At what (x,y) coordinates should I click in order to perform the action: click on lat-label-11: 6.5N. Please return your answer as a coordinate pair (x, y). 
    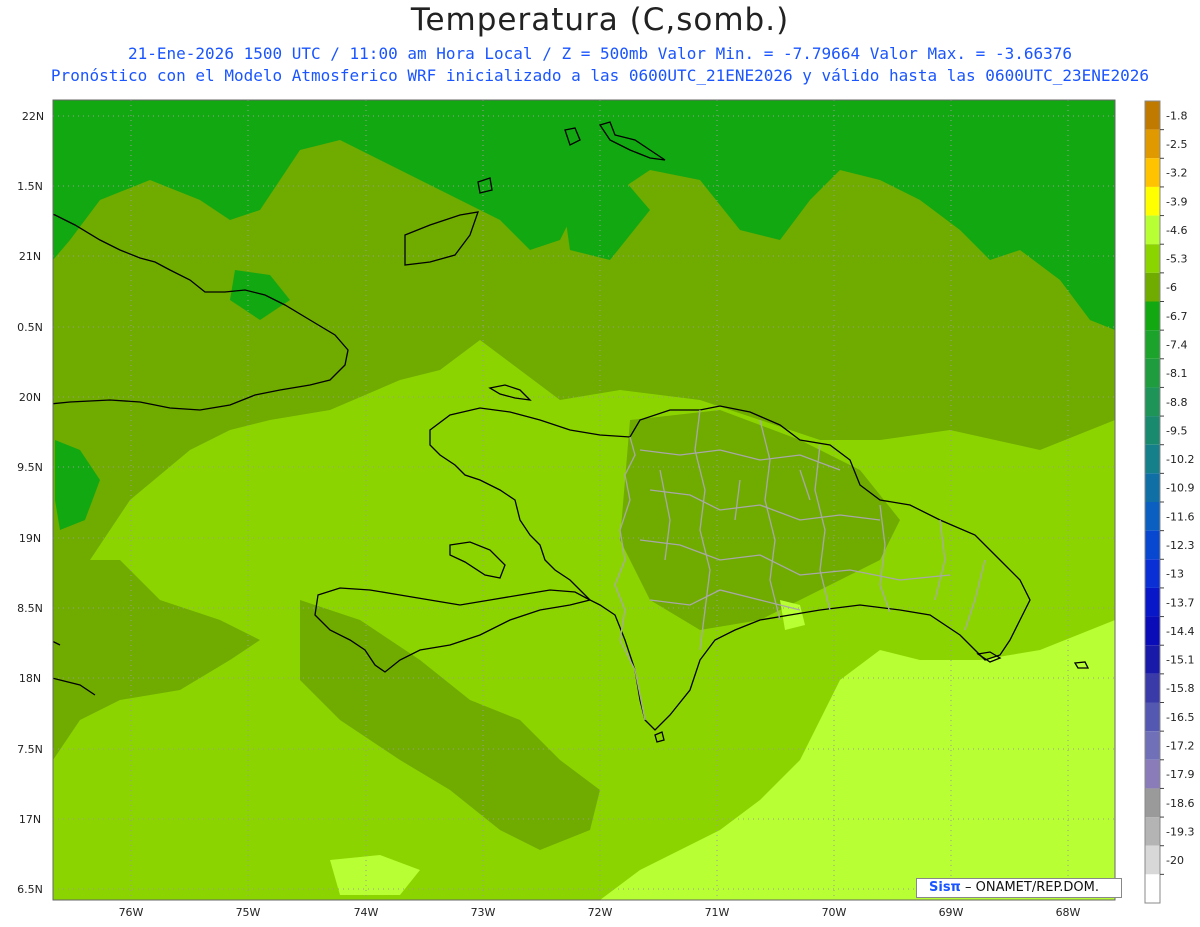
    Looking at the image, I should click on (30, 889).